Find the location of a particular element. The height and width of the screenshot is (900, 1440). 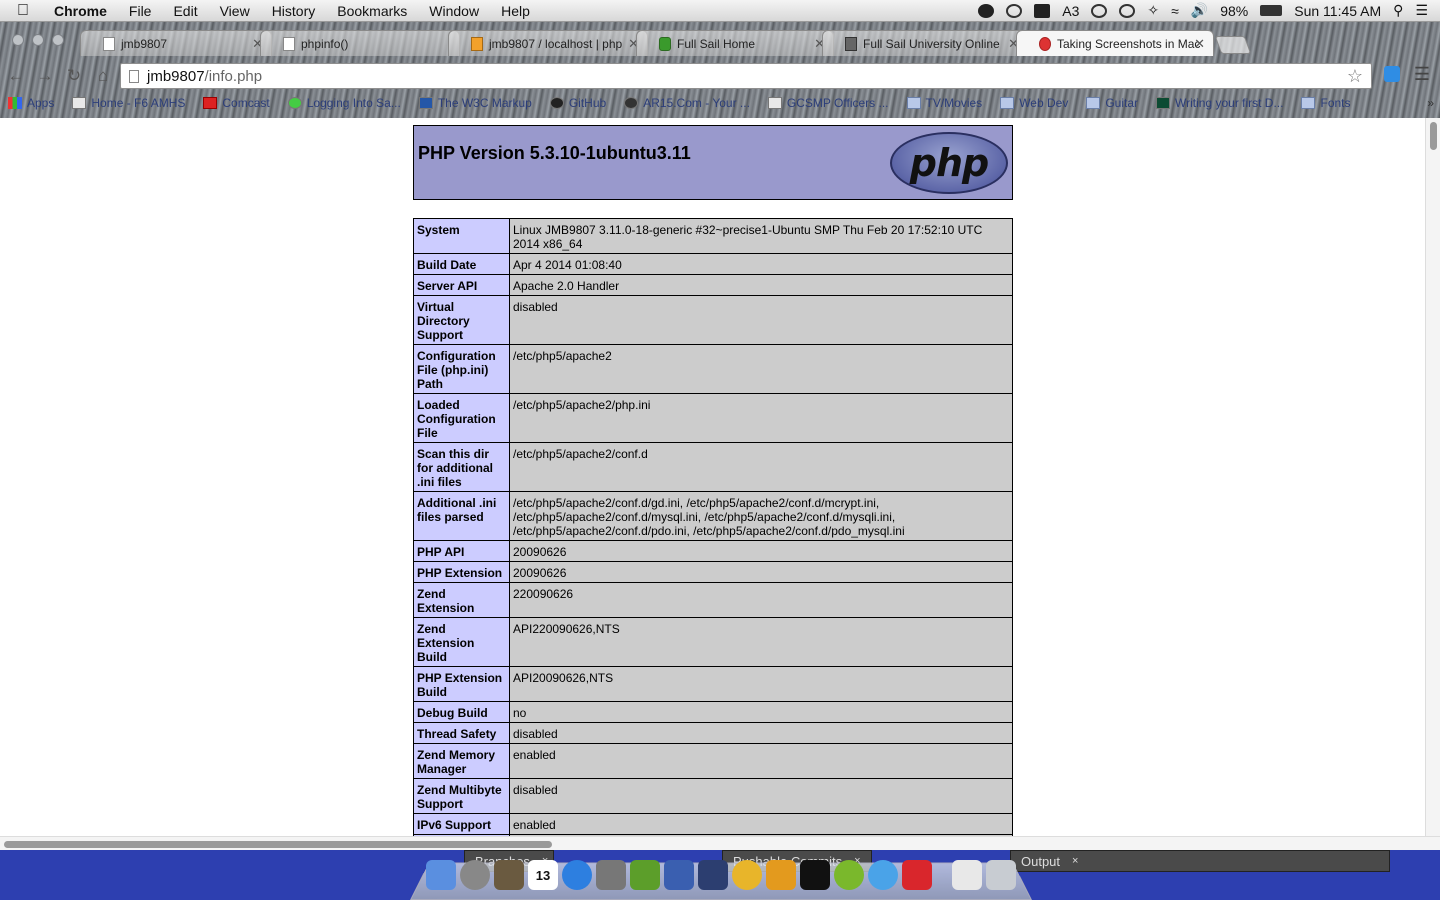

dock-separator is located at coordinates (942, 875).